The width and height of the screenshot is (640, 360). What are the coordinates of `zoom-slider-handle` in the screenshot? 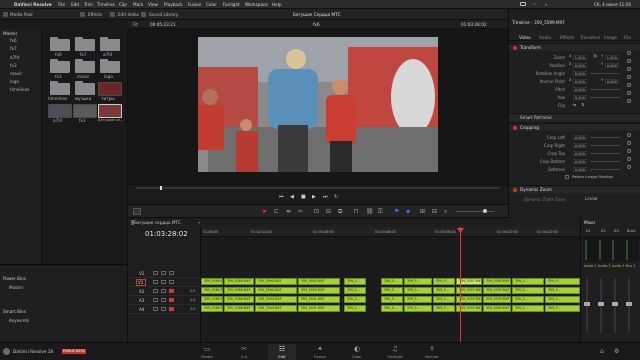 It's located at (485, 211).